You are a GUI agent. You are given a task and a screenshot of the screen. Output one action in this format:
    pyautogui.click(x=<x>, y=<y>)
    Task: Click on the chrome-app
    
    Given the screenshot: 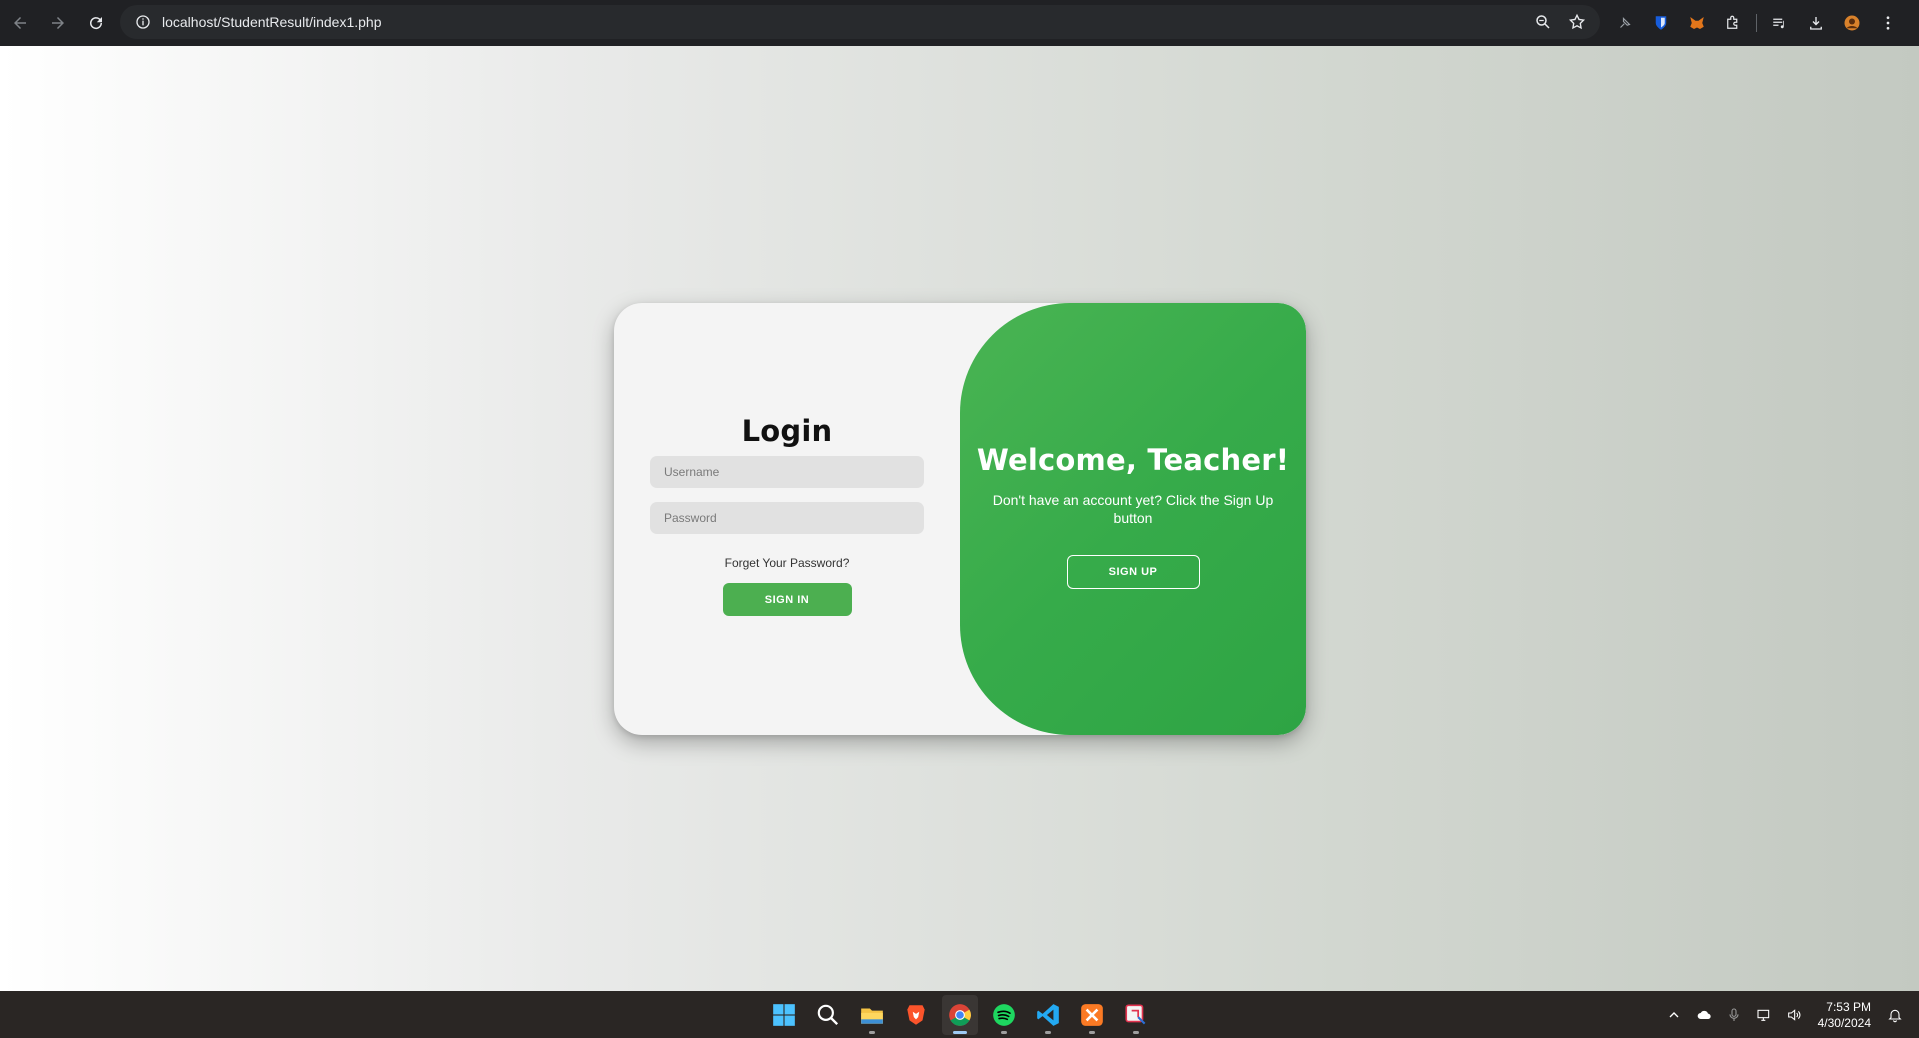 What is the action you would take?
    pyautogui.click(x=960, y=1014)
    